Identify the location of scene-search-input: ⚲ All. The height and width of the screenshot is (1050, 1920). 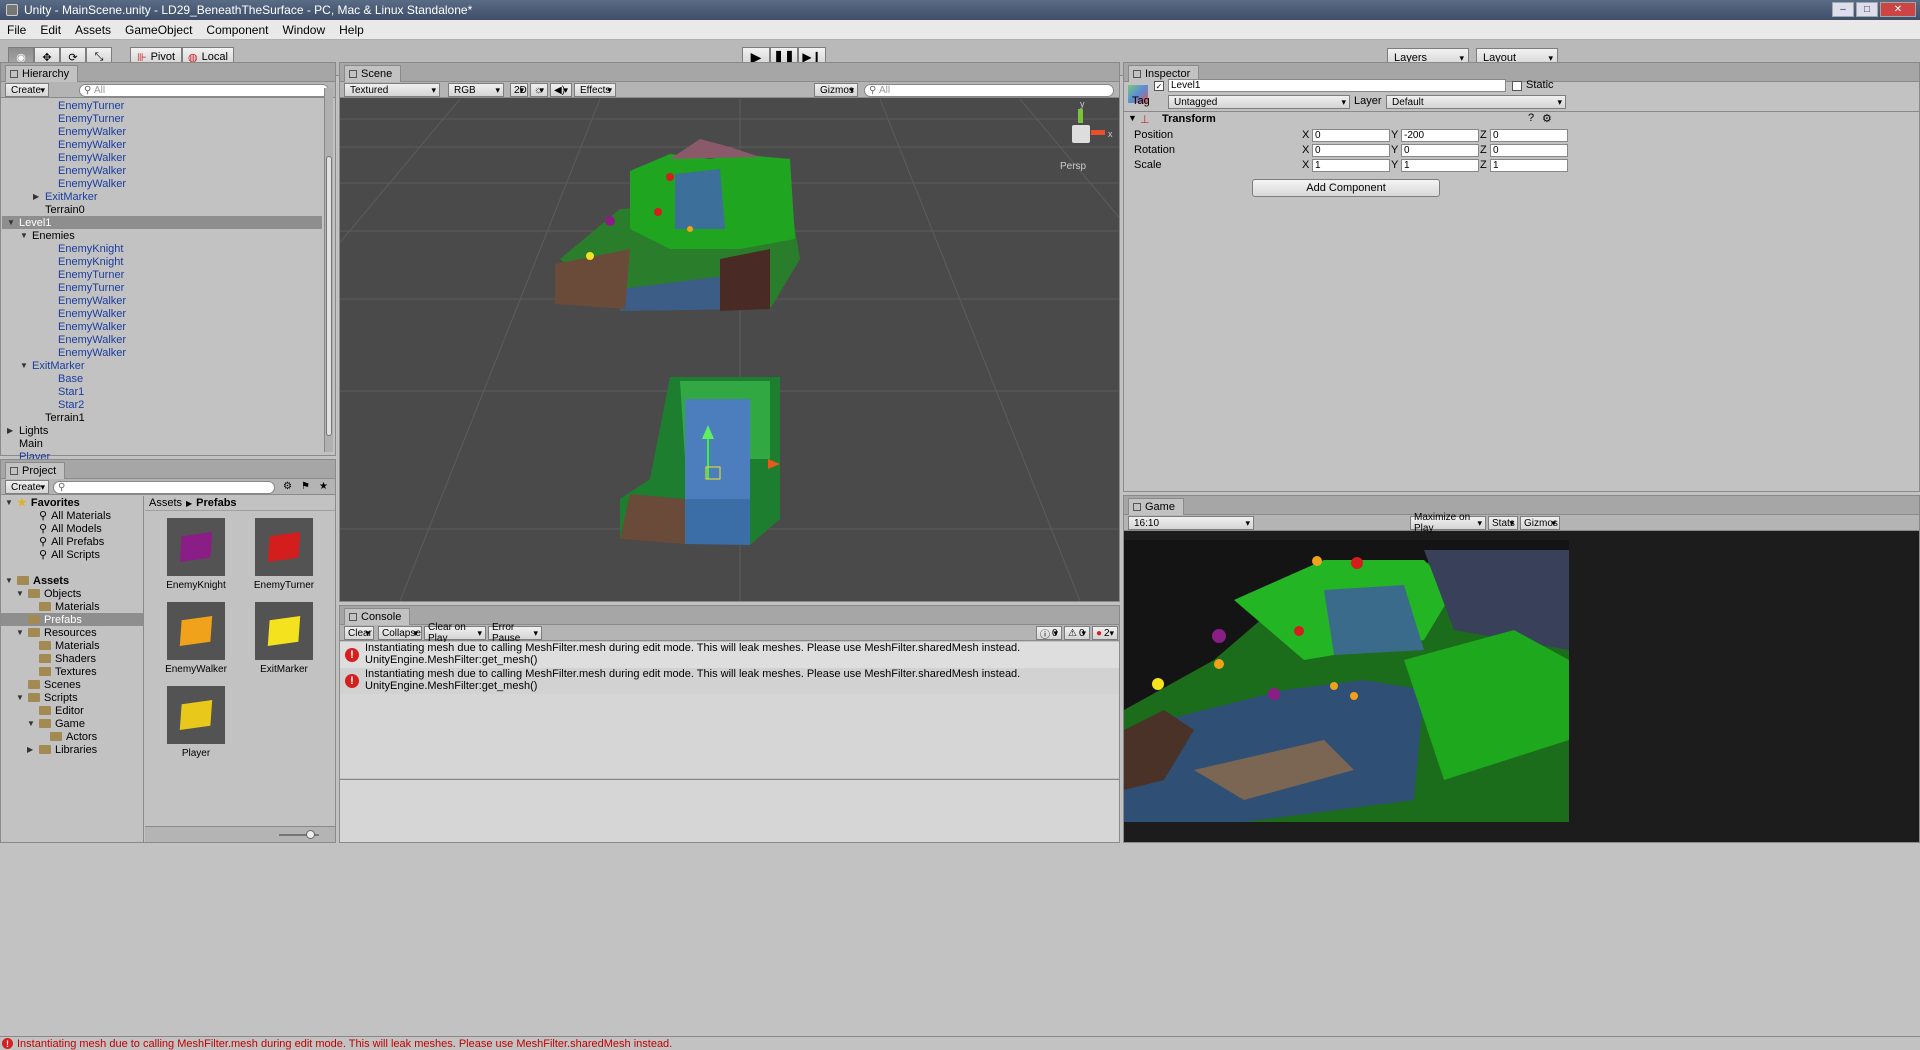
(989, 90).